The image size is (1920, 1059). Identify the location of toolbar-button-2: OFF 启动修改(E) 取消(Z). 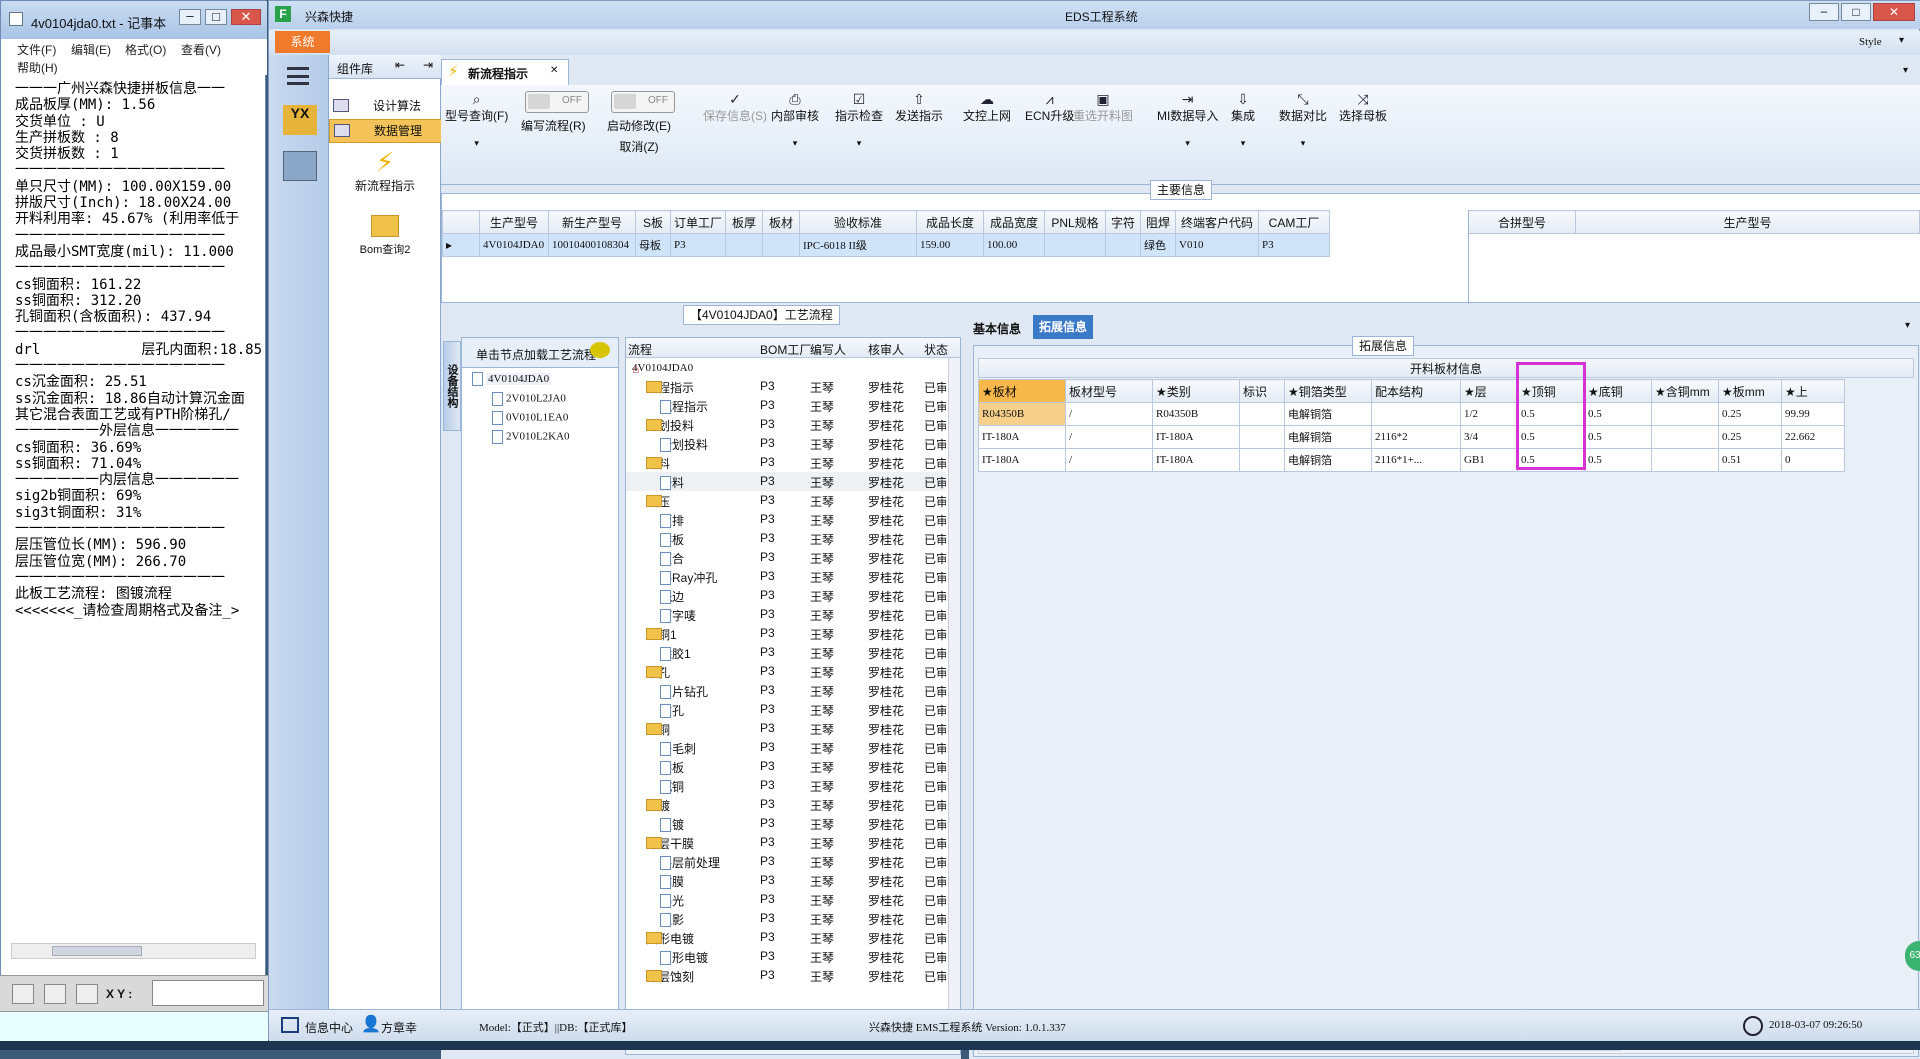
(641, 123).